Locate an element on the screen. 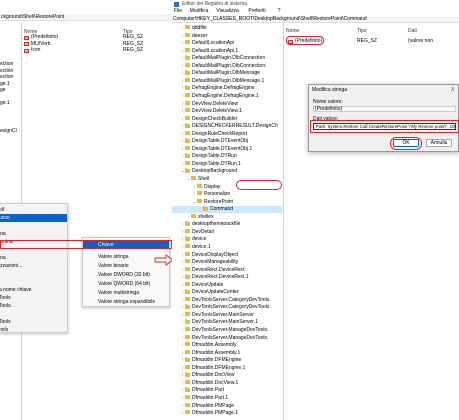  tree-node: ⌄ DesktopBackground is located at coordinates (227, 171).